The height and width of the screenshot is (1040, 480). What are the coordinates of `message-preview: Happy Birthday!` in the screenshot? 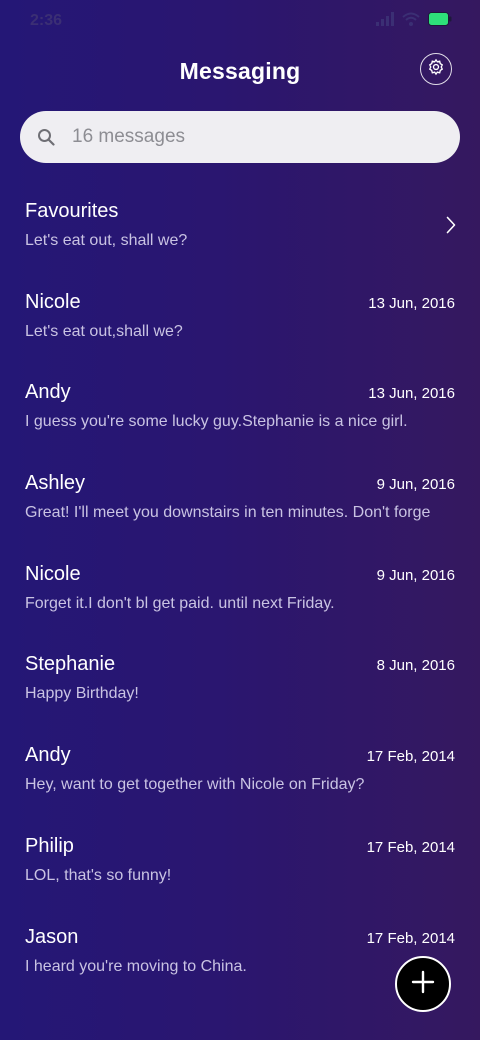 It's located at (82, 694).